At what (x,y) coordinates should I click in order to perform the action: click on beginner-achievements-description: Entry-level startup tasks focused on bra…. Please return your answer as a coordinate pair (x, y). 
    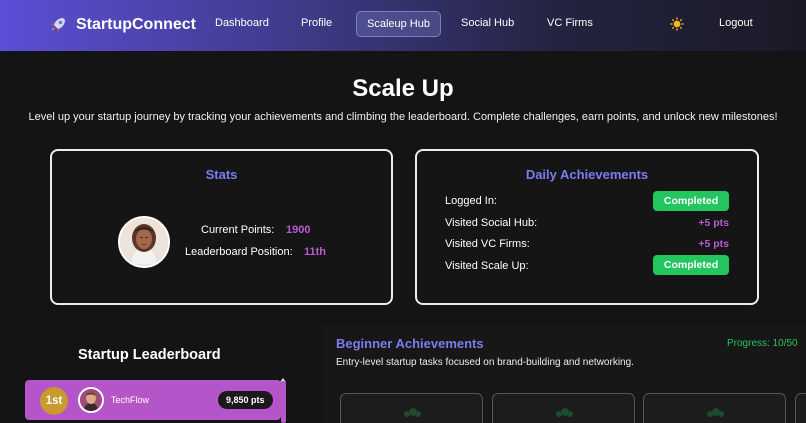
    Looking at the image, I should click on (485, 362).